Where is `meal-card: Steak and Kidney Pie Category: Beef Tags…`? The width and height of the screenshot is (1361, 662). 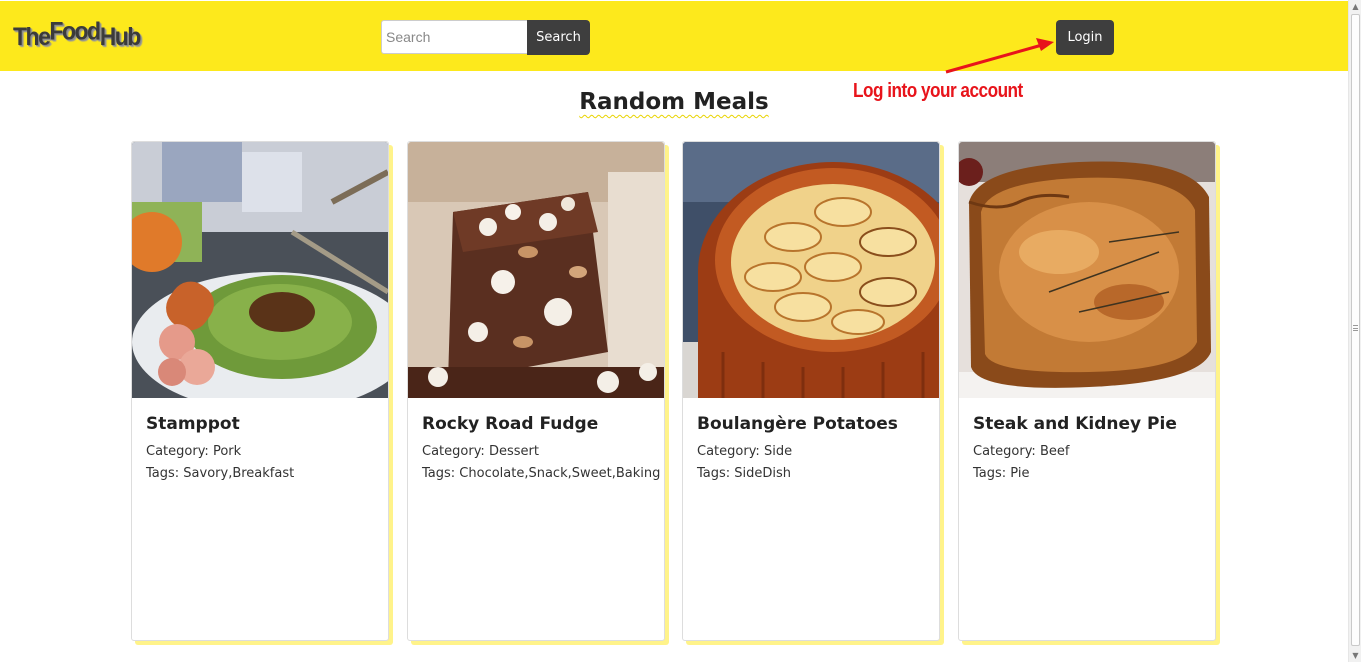
meal-card: Steak and Kidney Pie Category: Beef Tags… is located at coordinates (1087, 391).